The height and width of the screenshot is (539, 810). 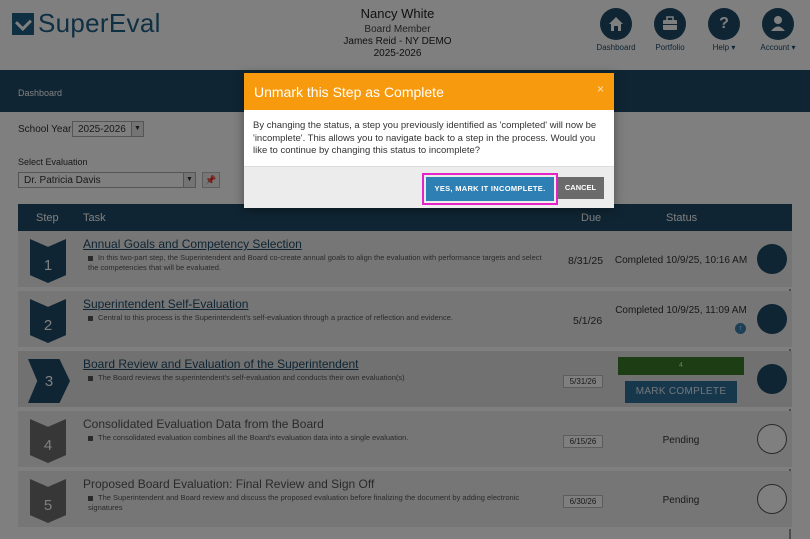 I want to click on dialog-title: Unmark this Step as Complete, so click(x=349, y=92).